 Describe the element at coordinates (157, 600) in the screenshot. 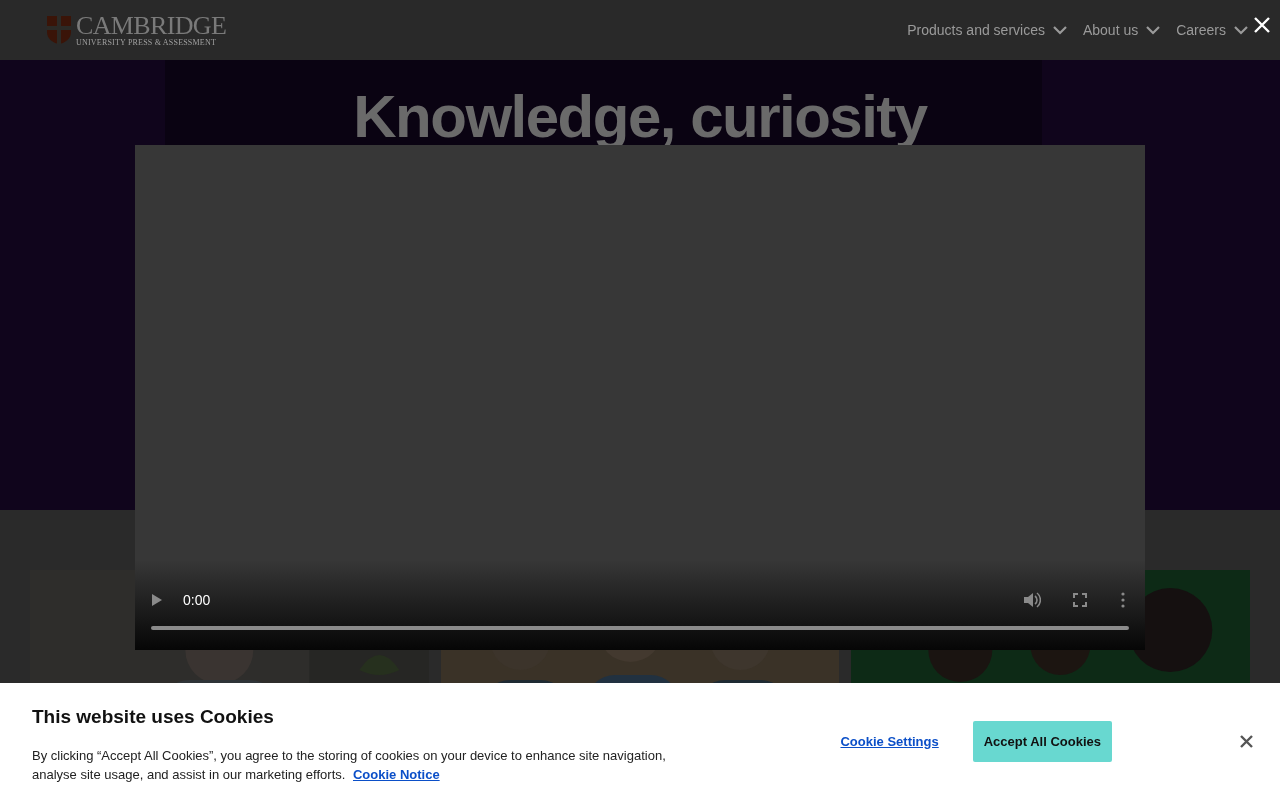

I see `play-icon` at that location.